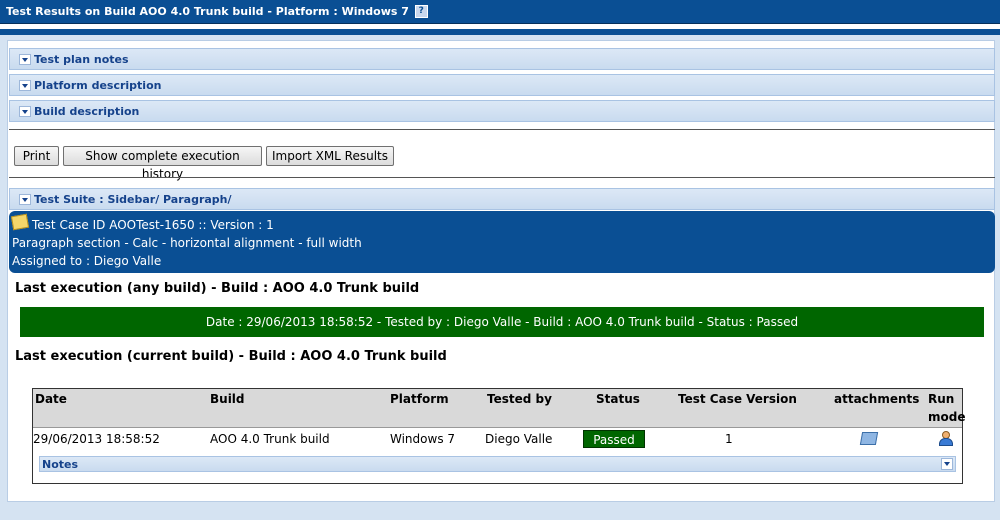 This screenshot has height=520, width=1000. What do you see at coordinates (729, 439) in the screenshot?
I see `row-version: 1` at bounding box center [729, 439].